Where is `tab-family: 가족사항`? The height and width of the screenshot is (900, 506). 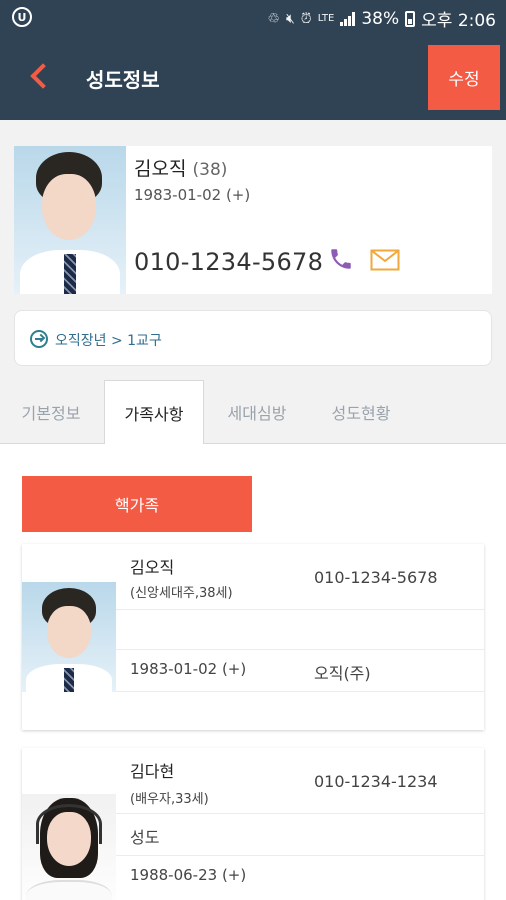 tab-family: 가족사항 is located at coordinates (154, 412).